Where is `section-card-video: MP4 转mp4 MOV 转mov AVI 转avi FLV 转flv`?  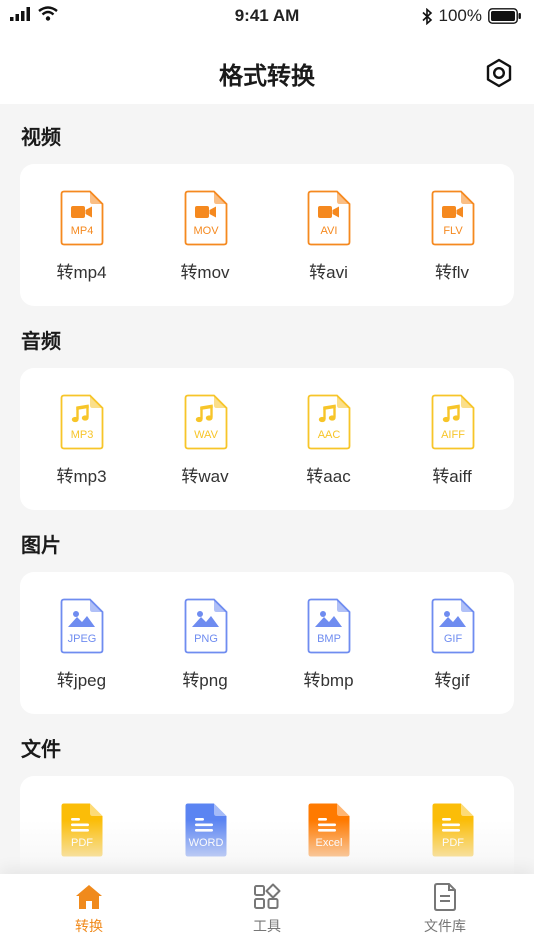
section-card-video: MP4 转mp4 MOV 转mov AVI 转avi FLV 转flv is located at coordinates (267, 235).